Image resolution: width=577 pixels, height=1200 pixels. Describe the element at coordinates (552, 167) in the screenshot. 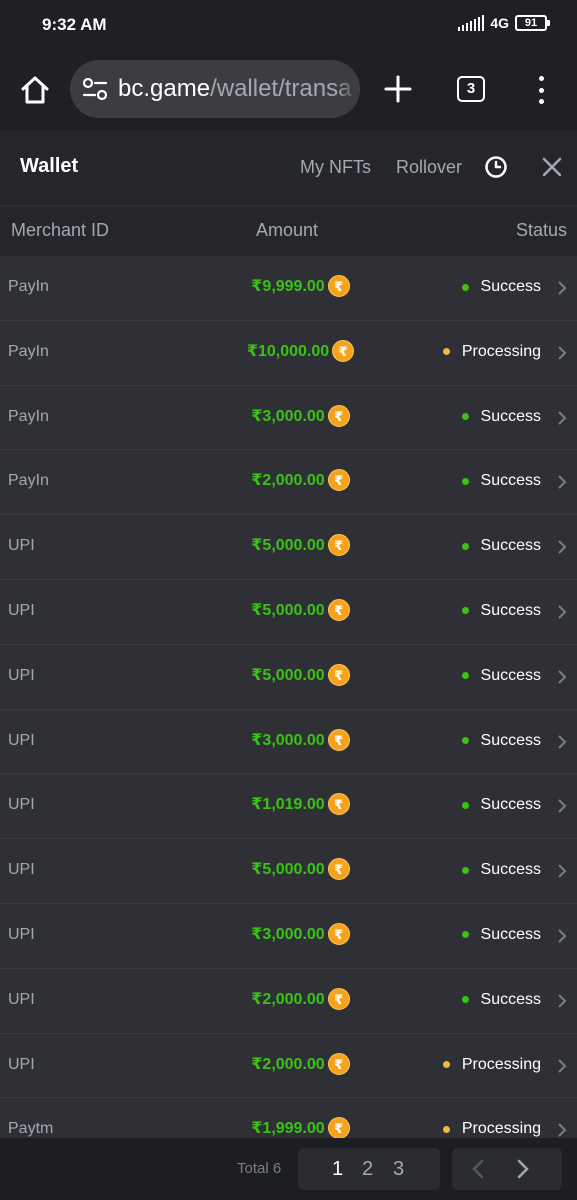

I see `close-icon` at that location.